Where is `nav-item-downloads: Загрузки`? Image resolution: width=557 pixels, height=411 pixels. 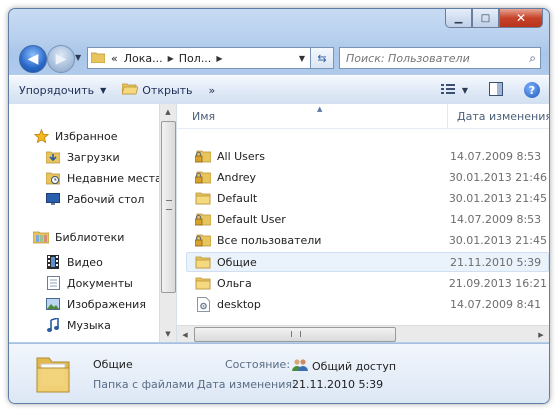 nav-item-downloads: Загрузки is located at coordinates (82, 157).